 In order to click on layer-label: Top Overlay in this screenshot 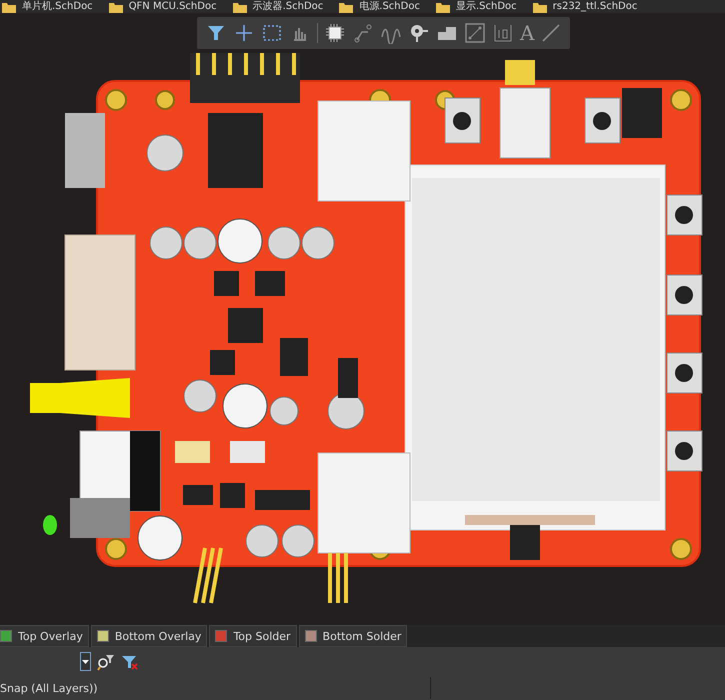, I will do `click(50, 636)`.